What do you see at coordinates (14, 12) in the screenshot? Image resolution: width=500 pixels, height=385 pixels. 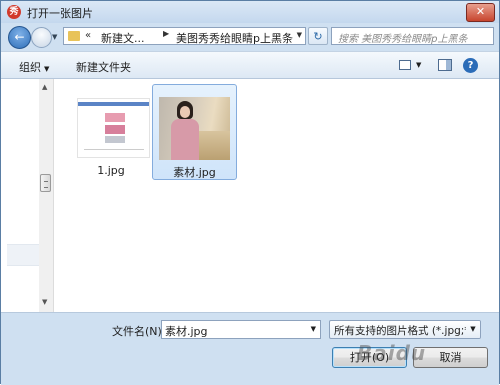 I see `app-icon: 秀` at bounding box center [14, 12].